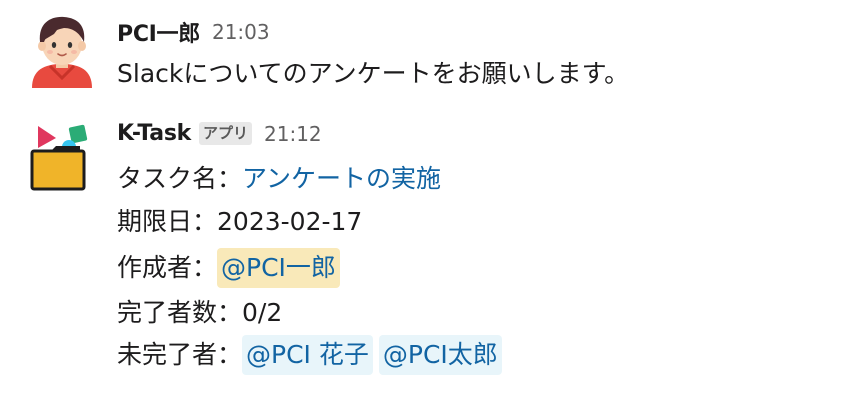  I want to click on task-name-label: タスク名：, so click(180, 178).